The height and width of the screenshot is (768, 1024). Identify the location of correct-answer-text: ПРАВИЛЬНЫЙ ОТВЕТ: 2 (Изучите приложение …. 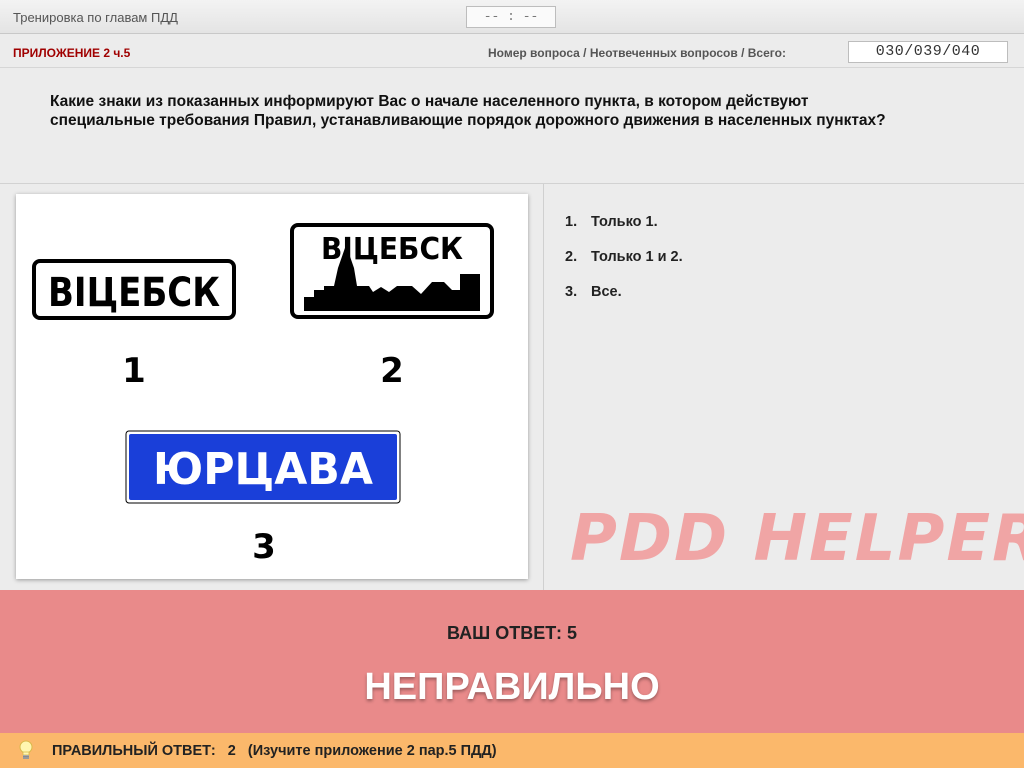
(274, 751).